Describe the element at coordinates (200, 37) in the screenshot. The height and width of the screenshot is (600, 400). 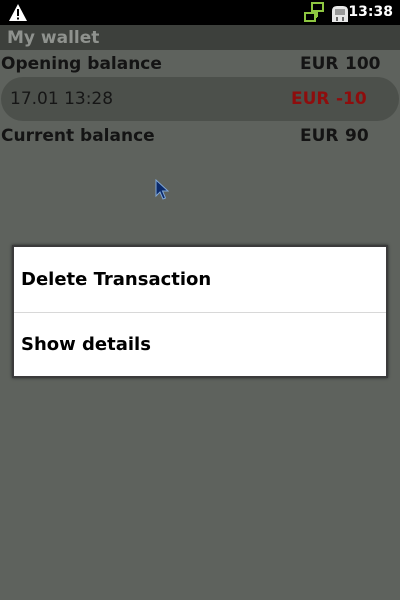
I see `title-bar: My wallet` at that location.